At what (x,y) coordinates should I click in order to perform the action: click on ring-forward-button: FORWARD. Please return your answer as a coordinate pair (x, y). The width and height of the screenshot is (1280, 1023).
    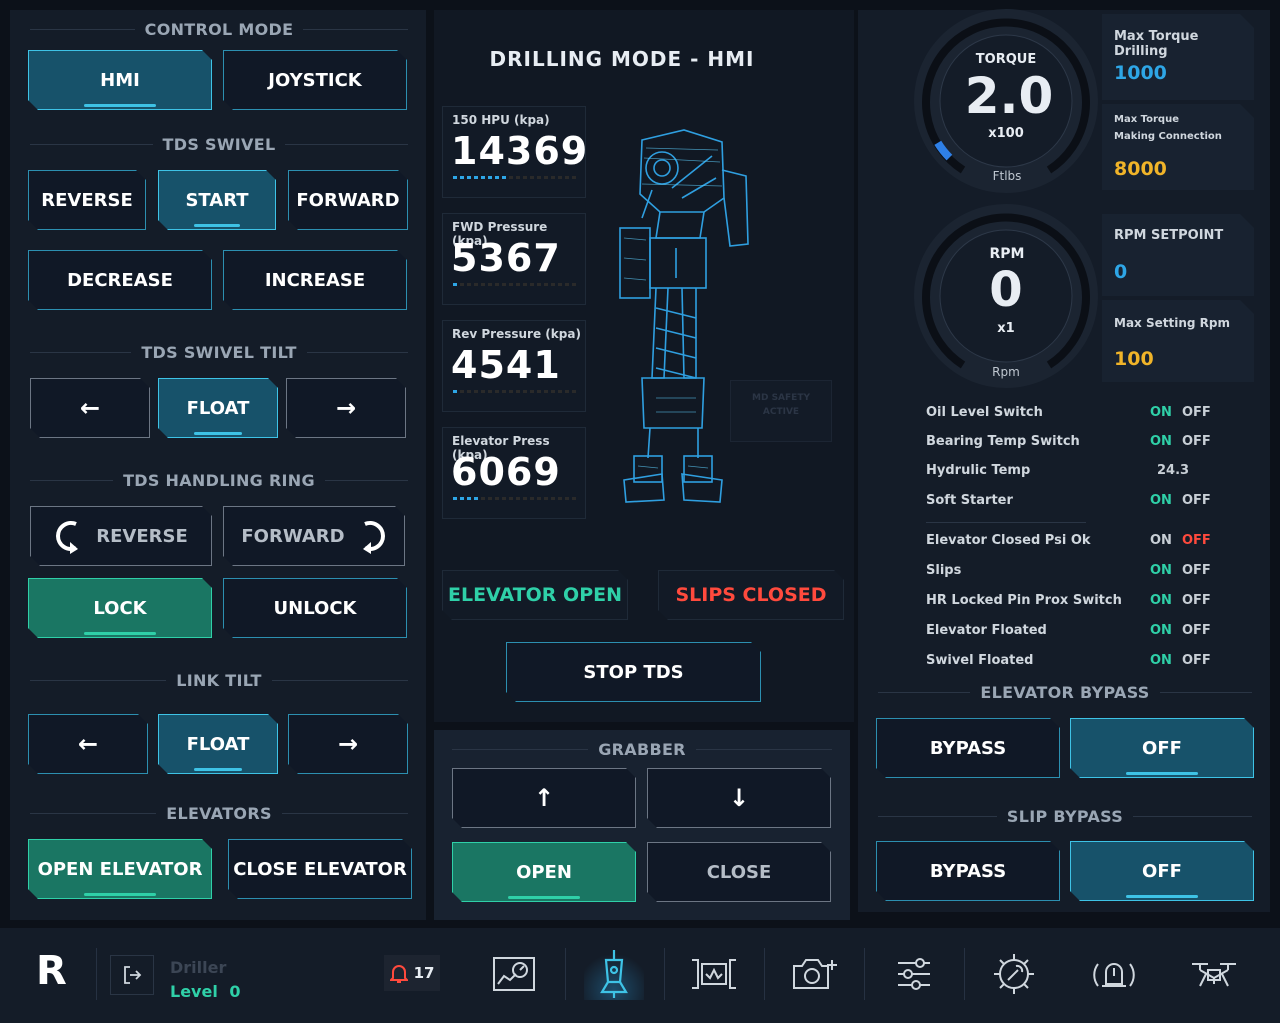
    Looking at the image, I should click on (314, 536).